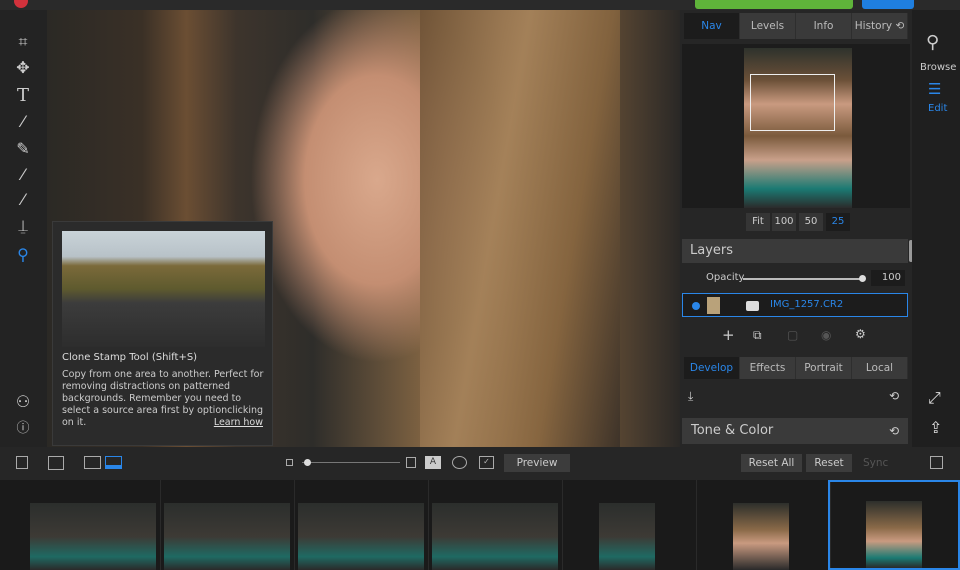  I want to click on new-layer-icon: ▢, so click(793, 335).